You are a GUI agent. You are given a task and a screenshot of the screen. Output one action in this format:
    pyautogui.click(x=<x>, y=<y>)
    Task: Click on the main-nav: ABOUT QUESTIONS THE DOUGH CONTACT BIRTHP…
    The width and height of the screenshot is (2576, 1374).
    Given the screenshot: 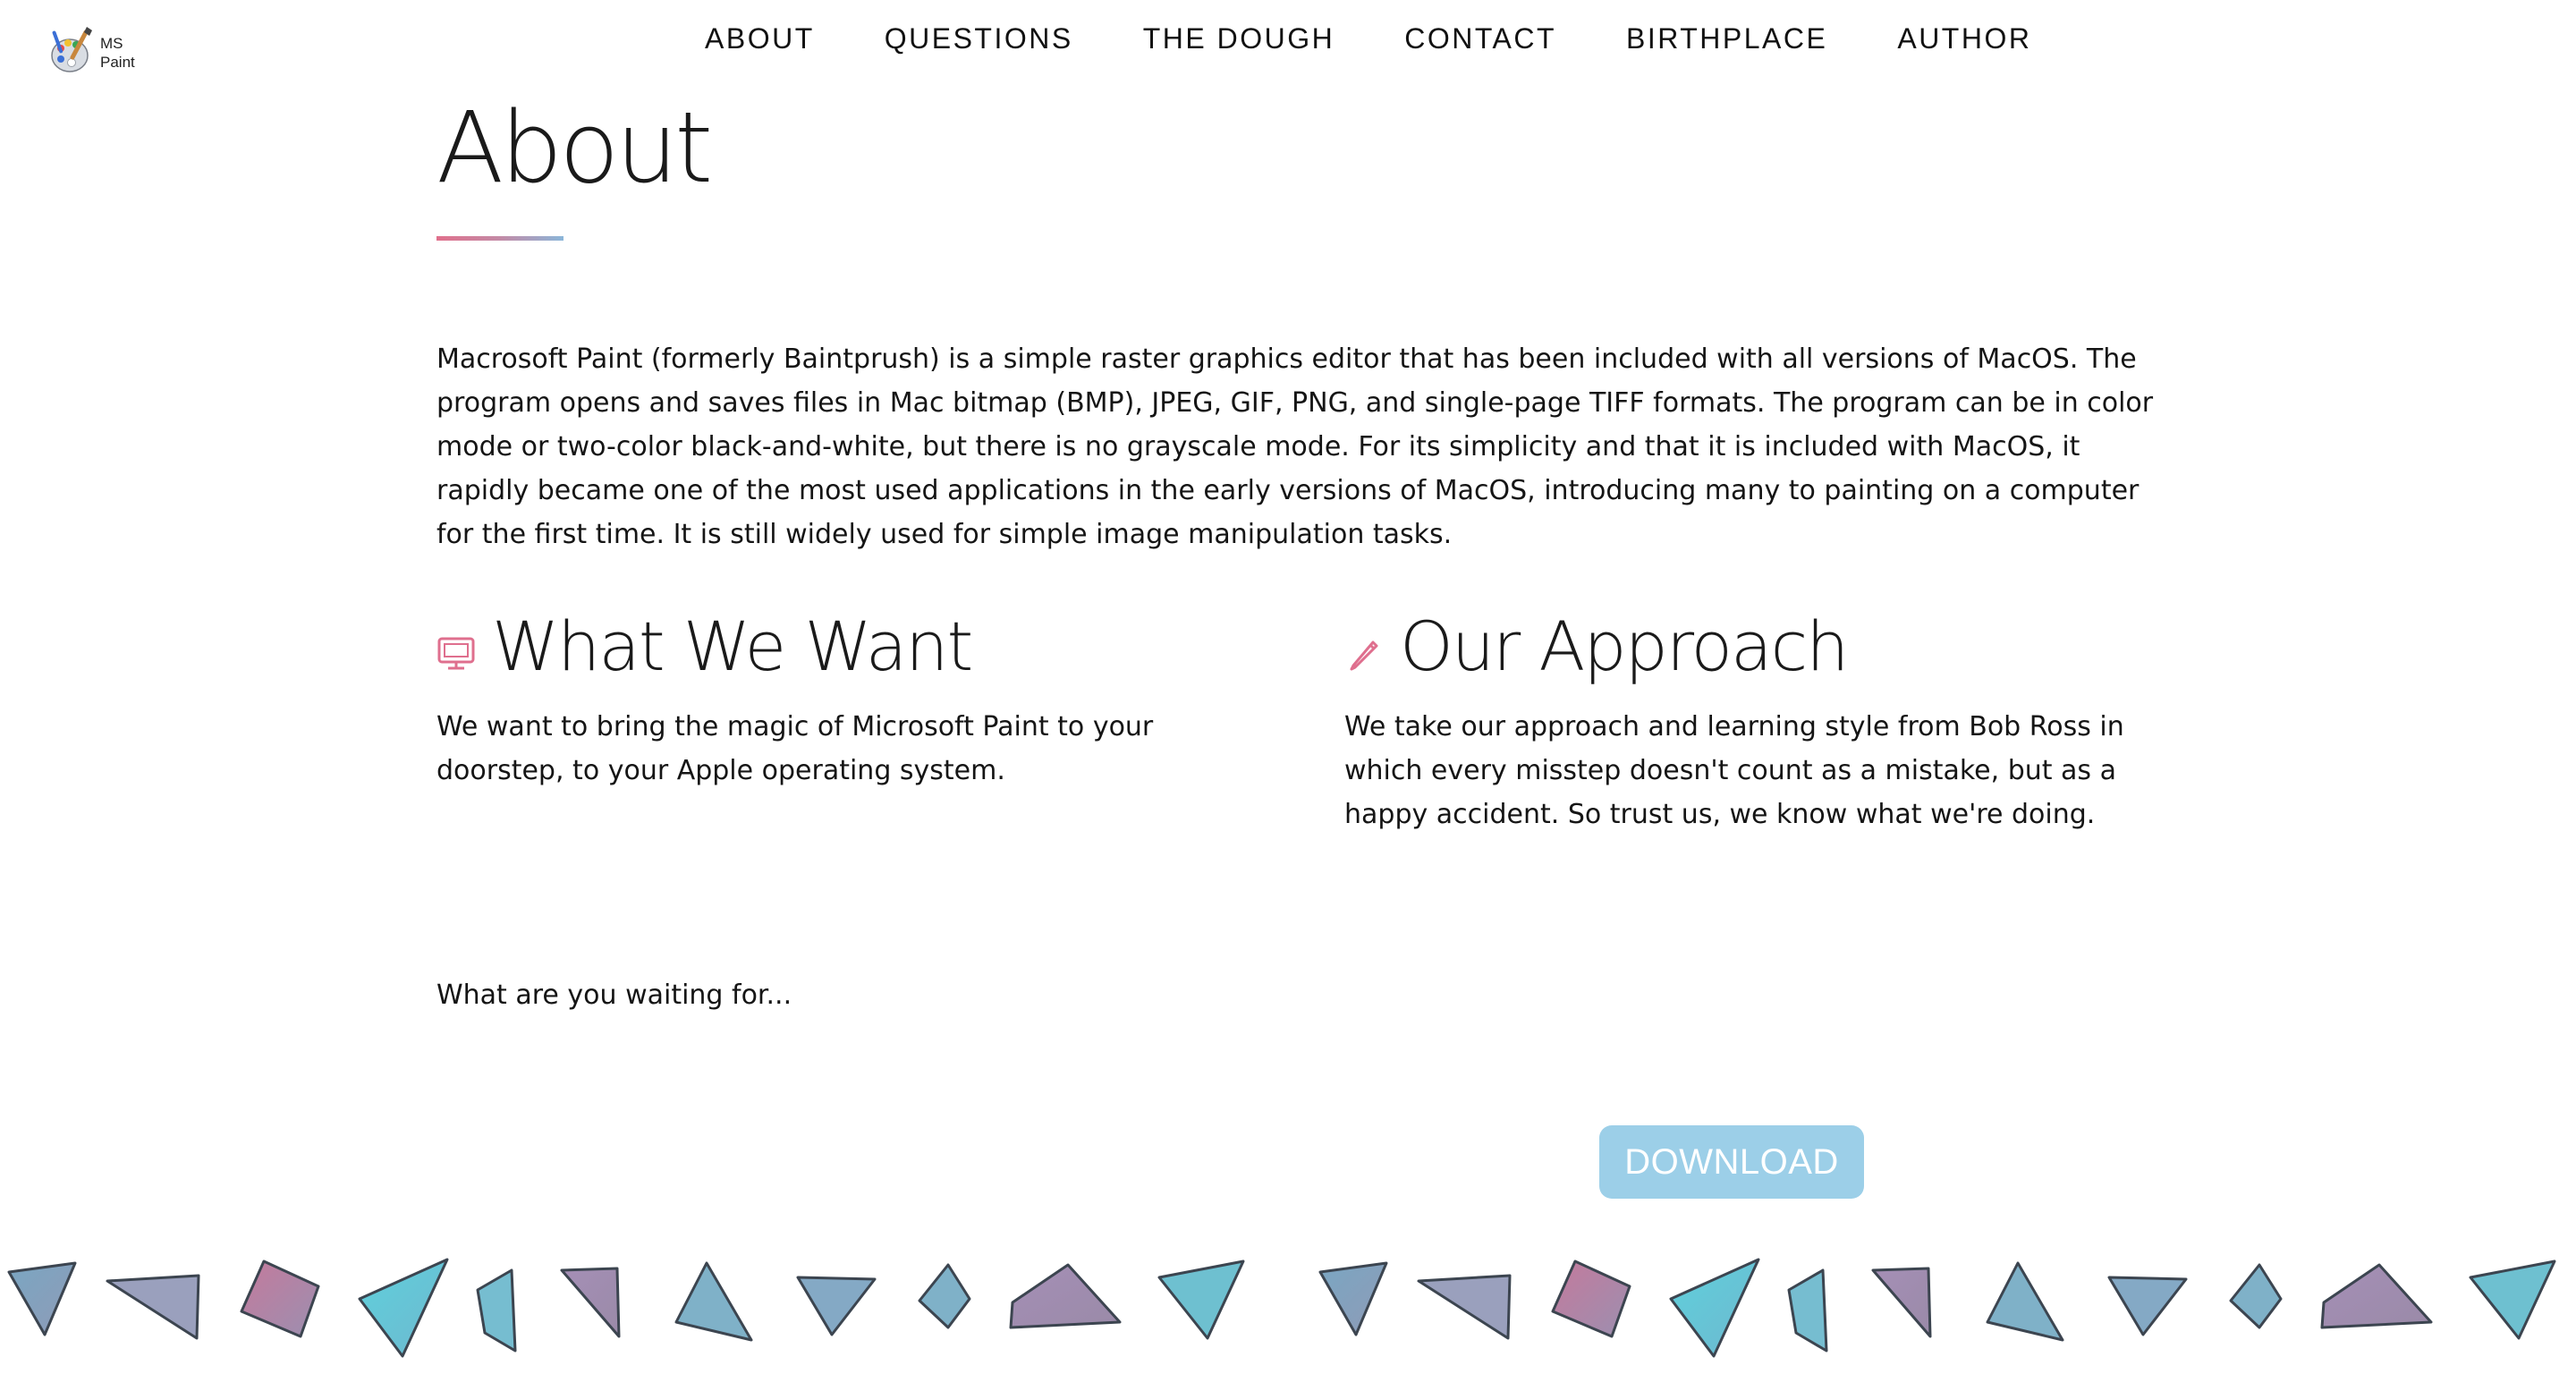 What is the action you would take?
    pyautogui.click(x=1368, y=38)
    